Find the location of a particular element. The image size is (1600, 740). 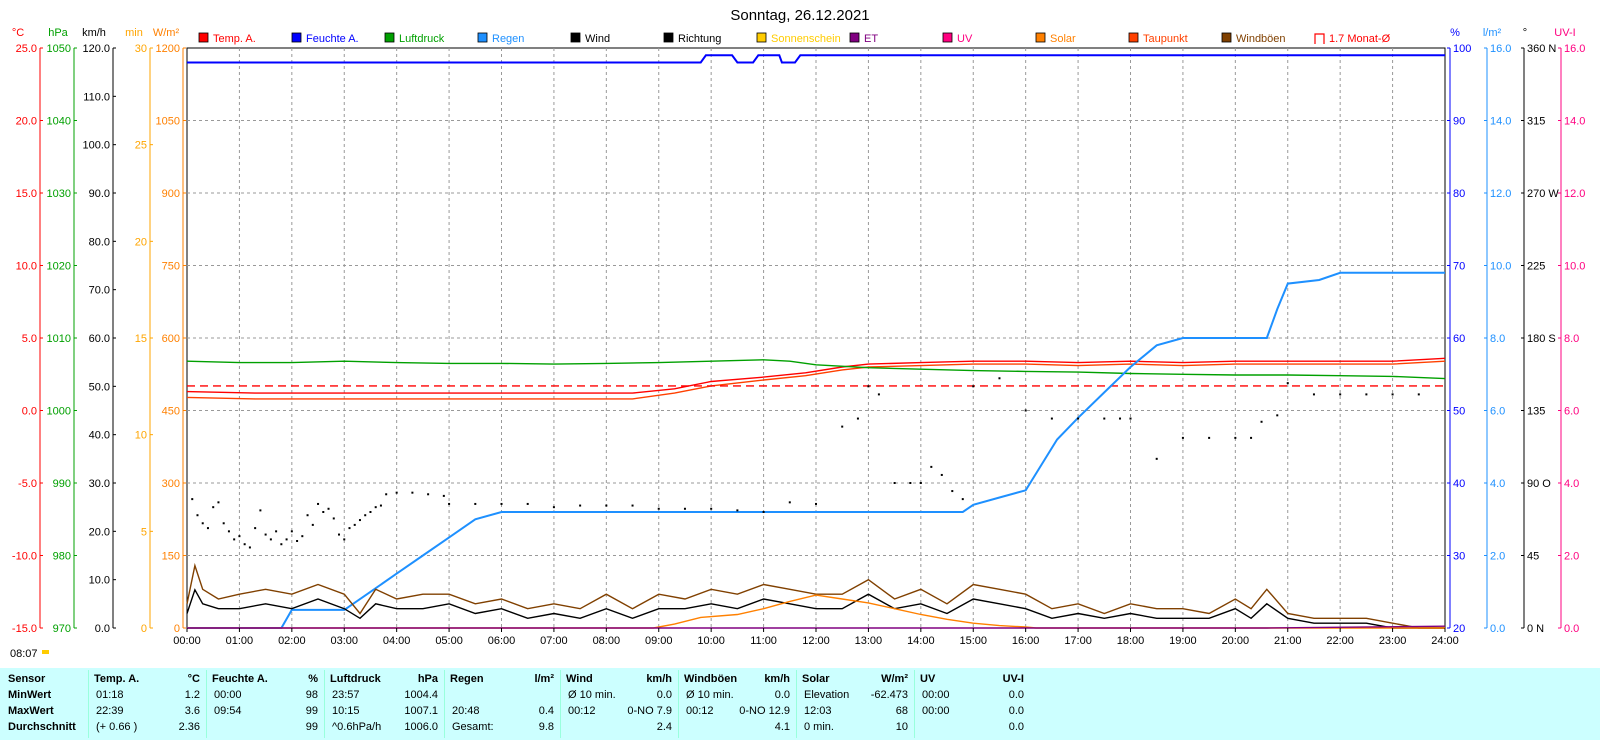

stats-header: Wind is located at coordinates (579, 679).